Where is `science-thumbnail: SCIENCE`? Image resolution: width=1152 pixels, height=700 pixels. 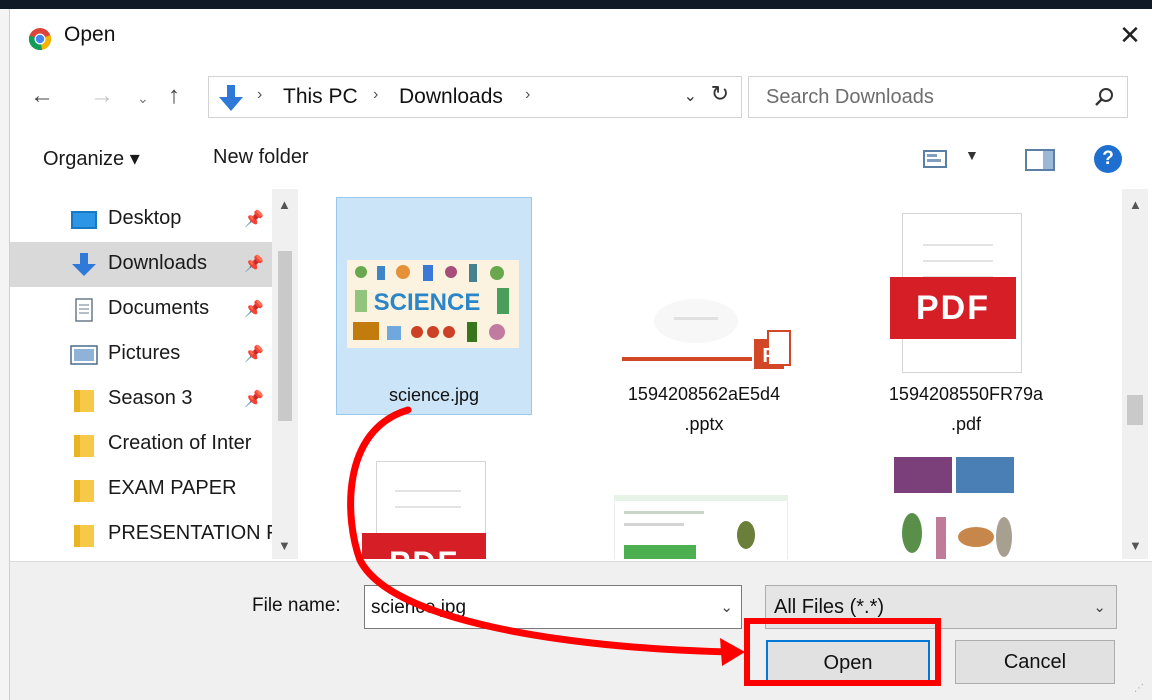 science-thumbnail: SCIENCE is located at coordinates (433, 304).